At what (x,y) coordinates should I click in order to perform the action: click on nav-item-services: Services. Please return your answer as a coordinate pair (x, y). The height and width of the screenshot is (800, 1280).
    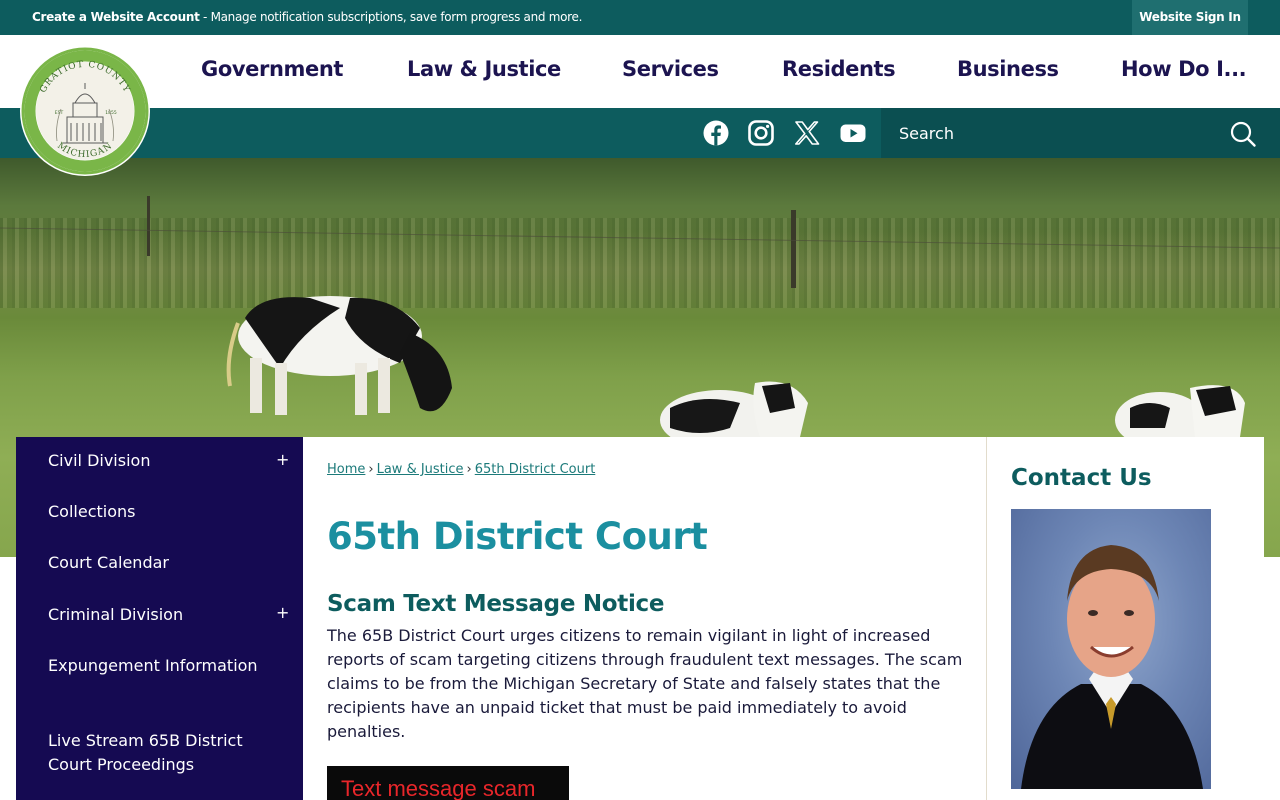
    Looking at the image, I should click on (670, 69).